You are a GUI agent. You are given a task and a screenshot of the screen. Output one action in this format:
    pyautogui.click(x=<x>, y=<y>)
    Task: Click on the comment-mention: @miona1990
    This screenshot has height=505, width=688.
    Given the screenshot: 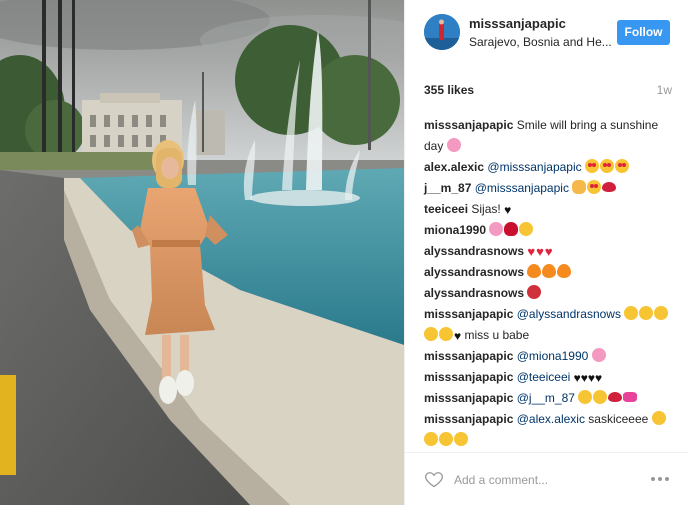 What is the action you would take?
    pyautogui.click(x=553, y=356)
    